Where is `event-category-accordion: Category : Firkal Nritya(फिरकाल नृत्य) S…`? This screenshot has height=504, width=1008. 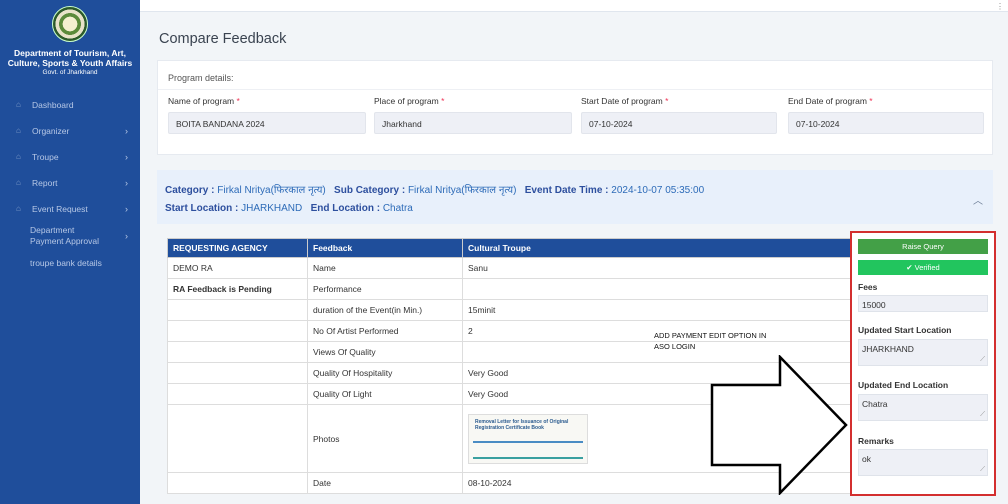
event-category-accordion: Category : Firkal Nritya(फिरकाल नृत्य) S… is located at coordinates (575, 197).